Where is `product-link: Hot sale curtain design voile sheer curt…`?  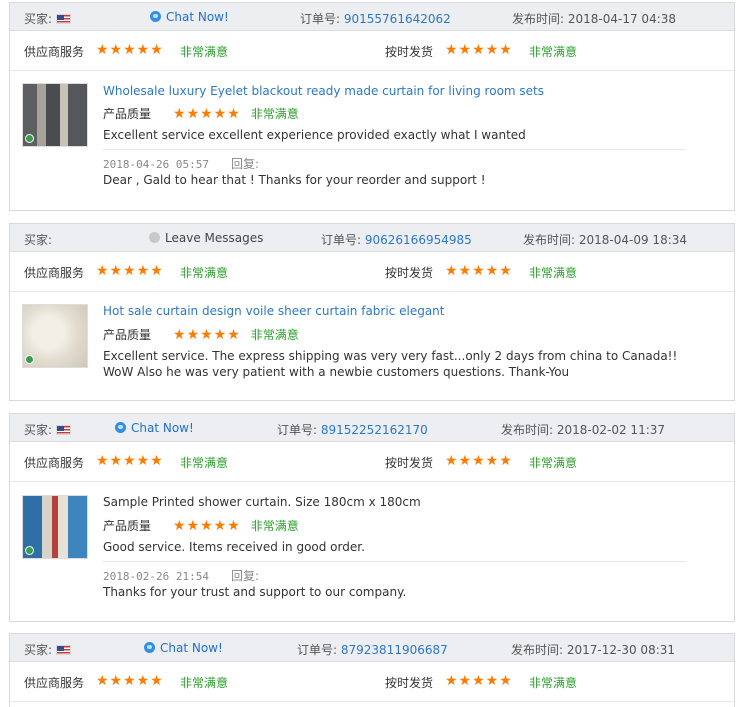
product-link: Hot sale curtain design voile sheer curt… is located at coordinates (273, 311).